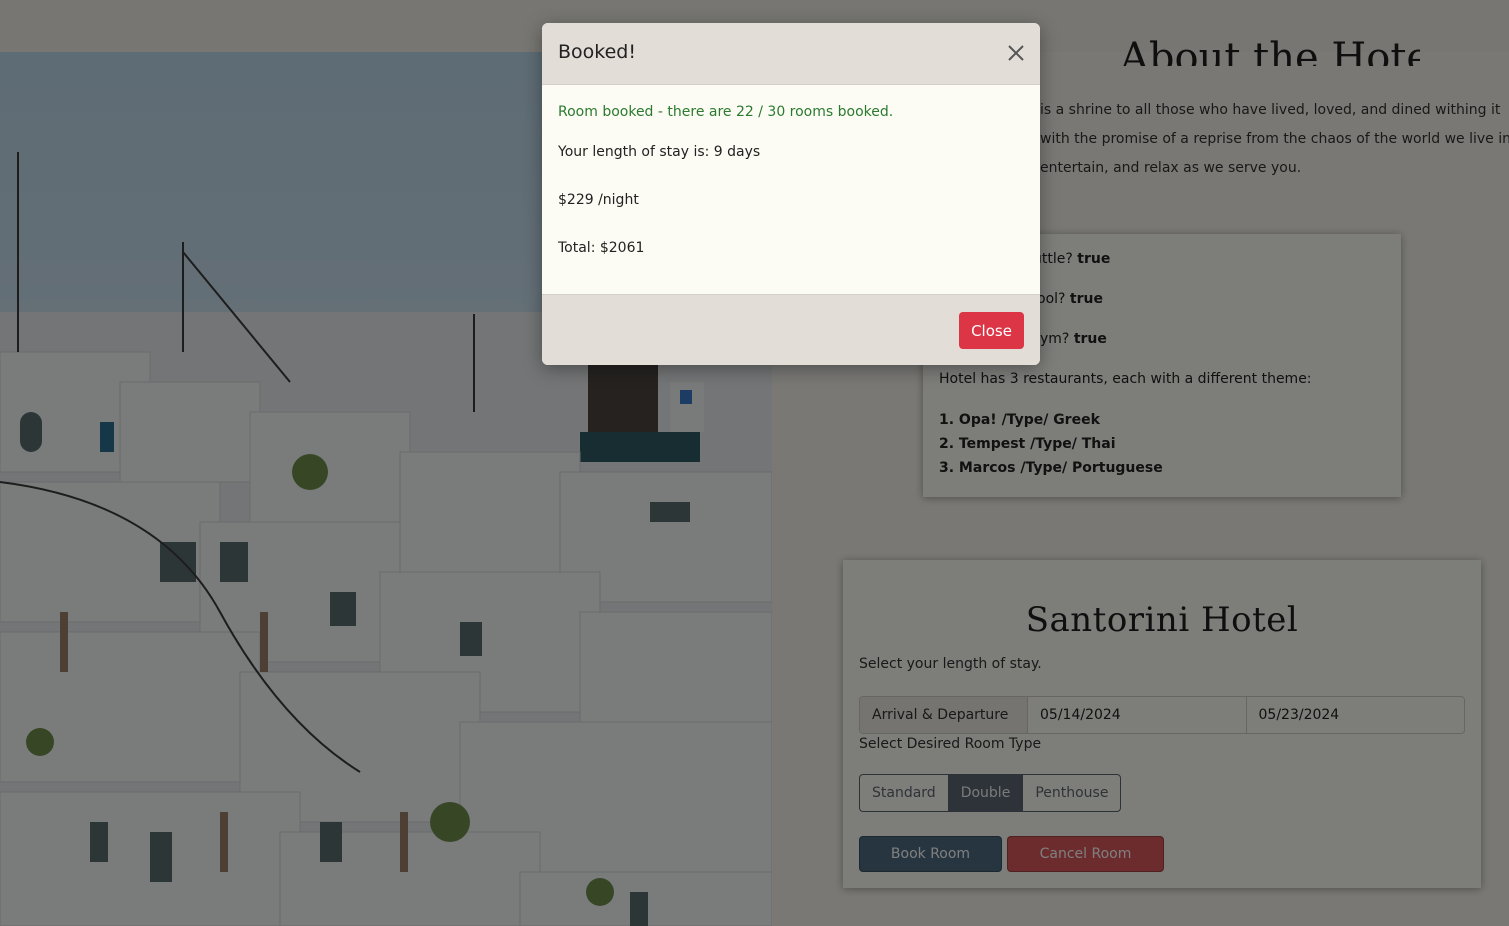 This screenshot has height=926, width=1509. I want to click on length-of-stay-message: Your length of stay is: 9 days, so click(659, 152).